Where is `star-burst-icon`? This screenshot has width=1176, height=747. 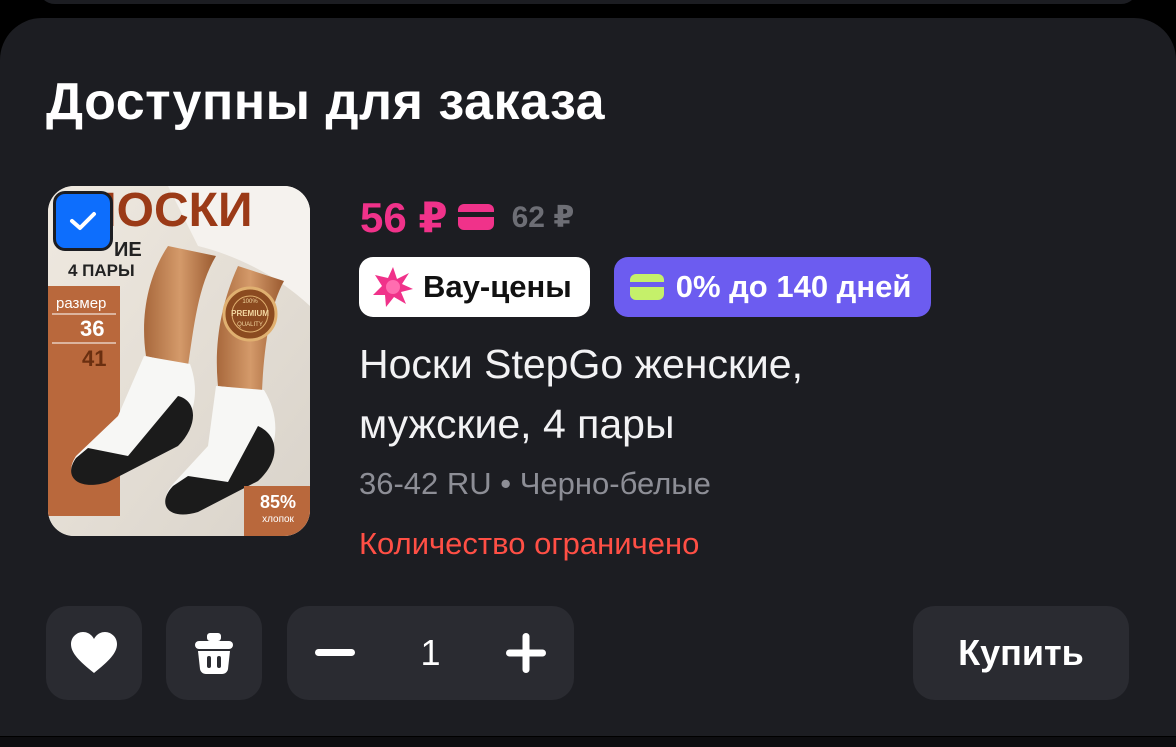
star-burst-icon is located at coordinates (393, 287).